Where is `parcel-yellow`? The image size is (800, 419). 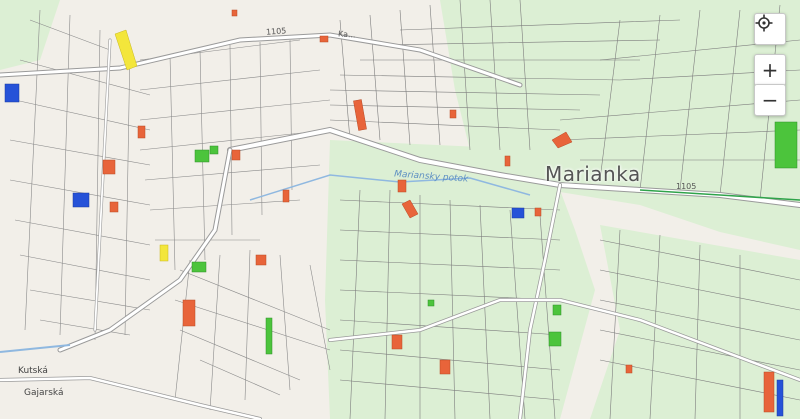 parcel-yellow is located at coordinates (164, 253).